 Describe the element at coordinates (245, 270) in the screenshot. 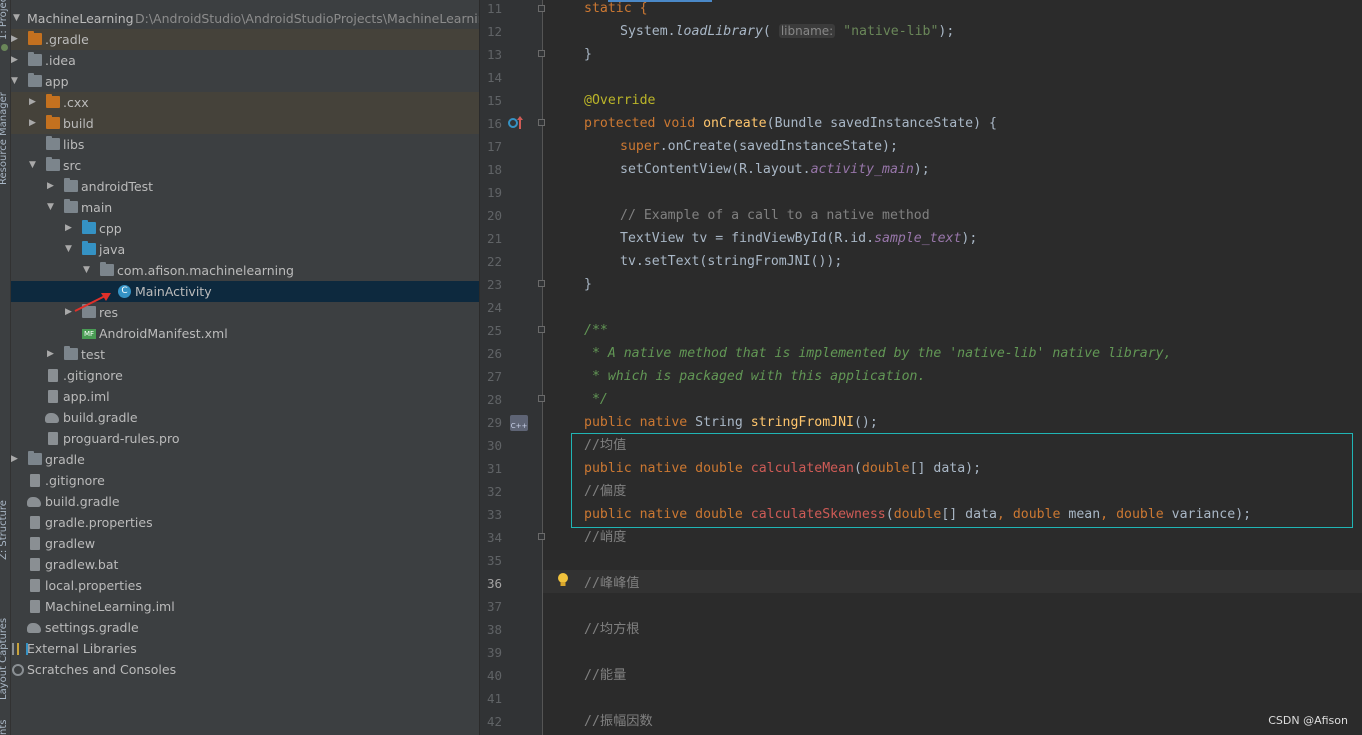

I see `tree-item: ▼ com.afison.machinelearning` at that location.